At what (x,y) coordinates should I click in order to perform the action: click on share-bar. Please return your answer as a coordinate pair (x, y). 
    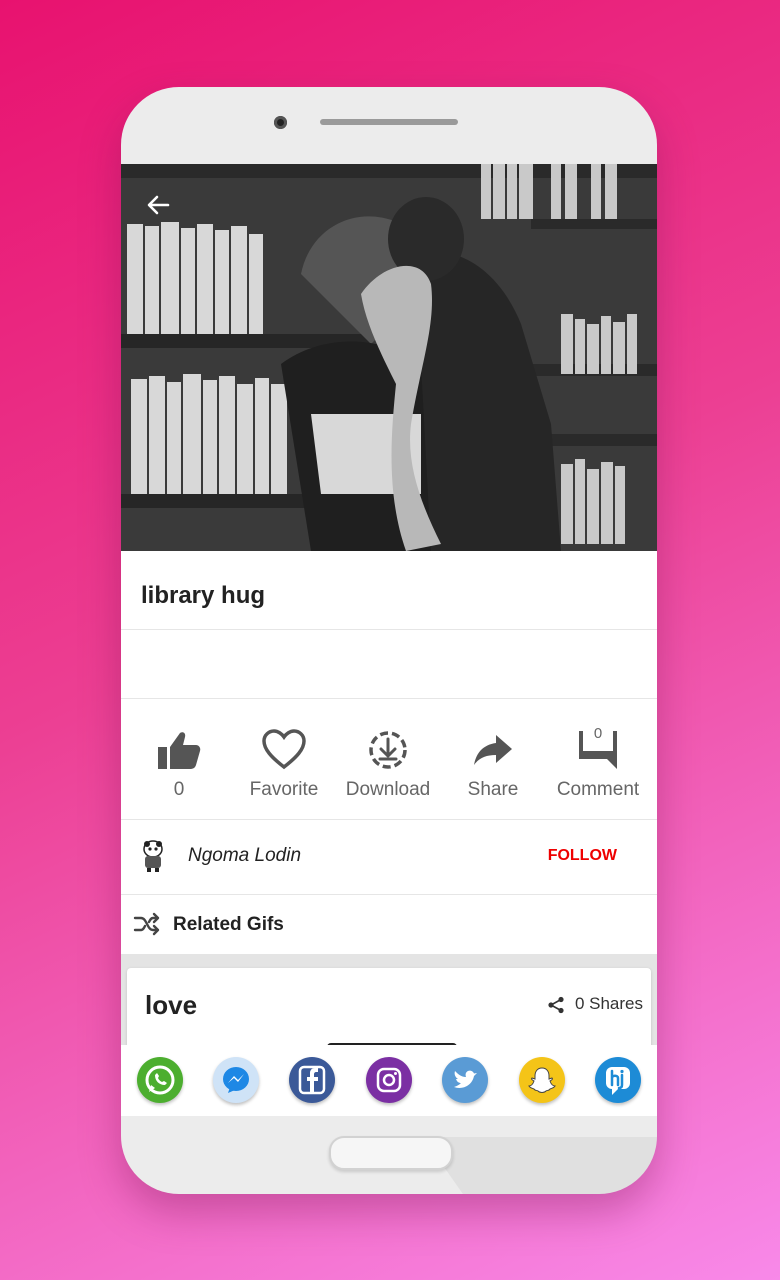
    Looking at the image, I should click on (389, 1080).